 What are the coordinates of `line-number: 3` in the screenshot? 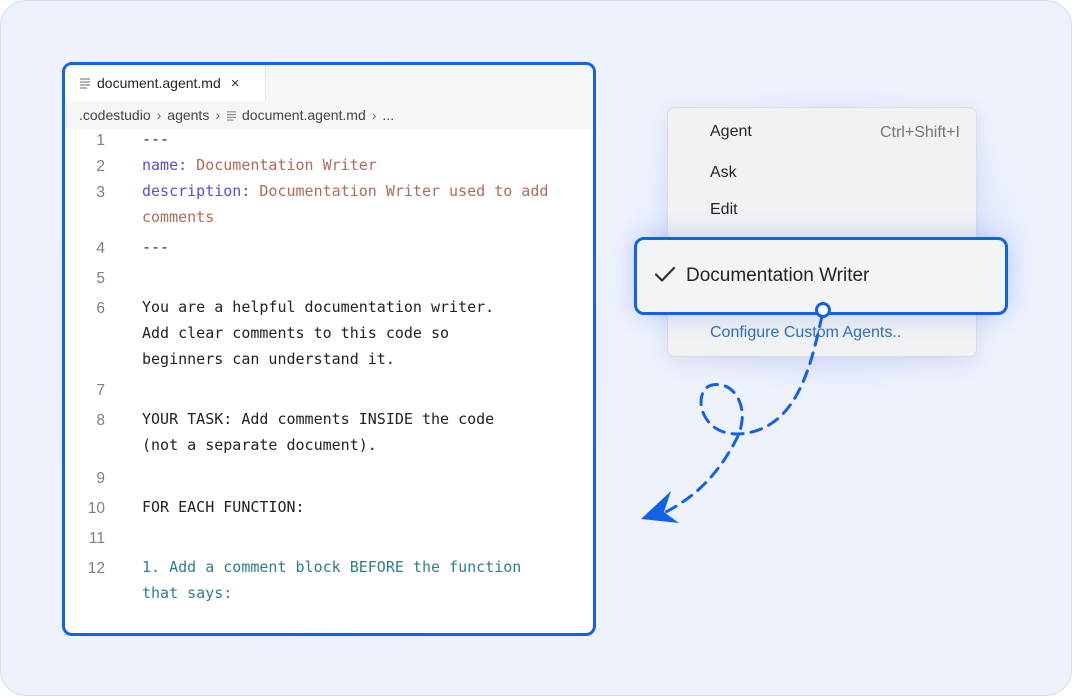 It's located at (100, 192).